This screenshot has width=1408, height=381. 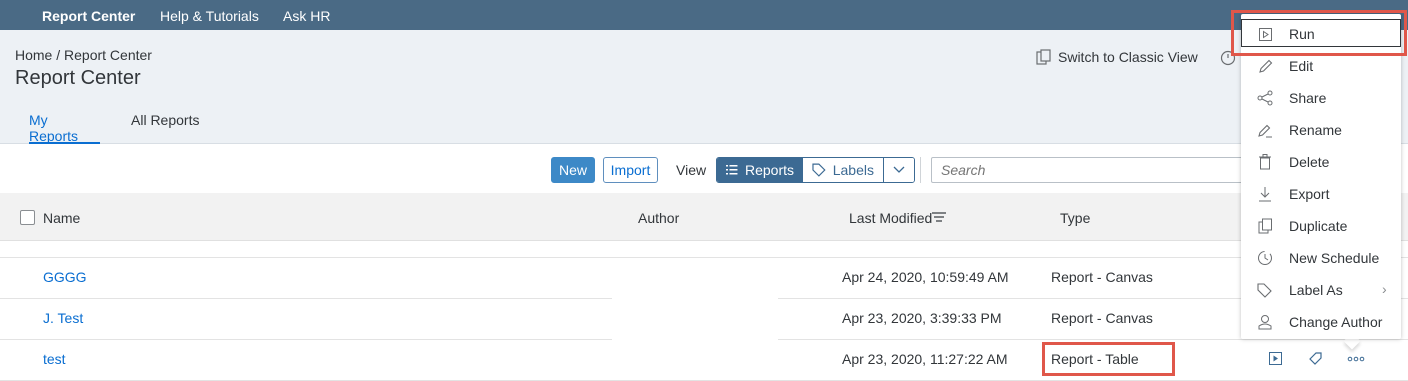 What do you see at coordinates (890, 218) in the screenshot?
I see `column-last-modified: Last Modified` at bounding box center [890, 218].